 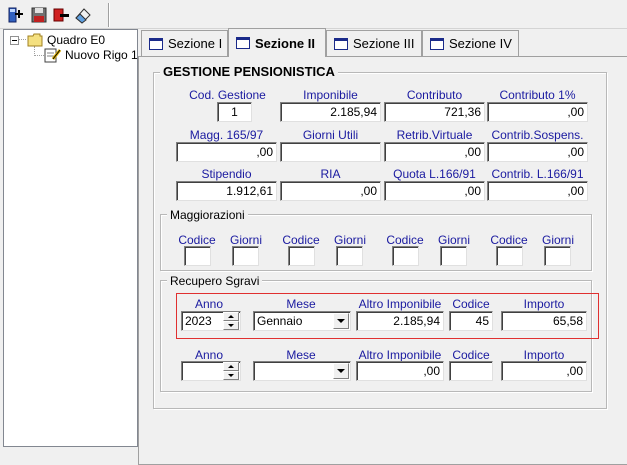 I want to click on tab-sezione-2: Sezione II, so click(x=277, y=42).